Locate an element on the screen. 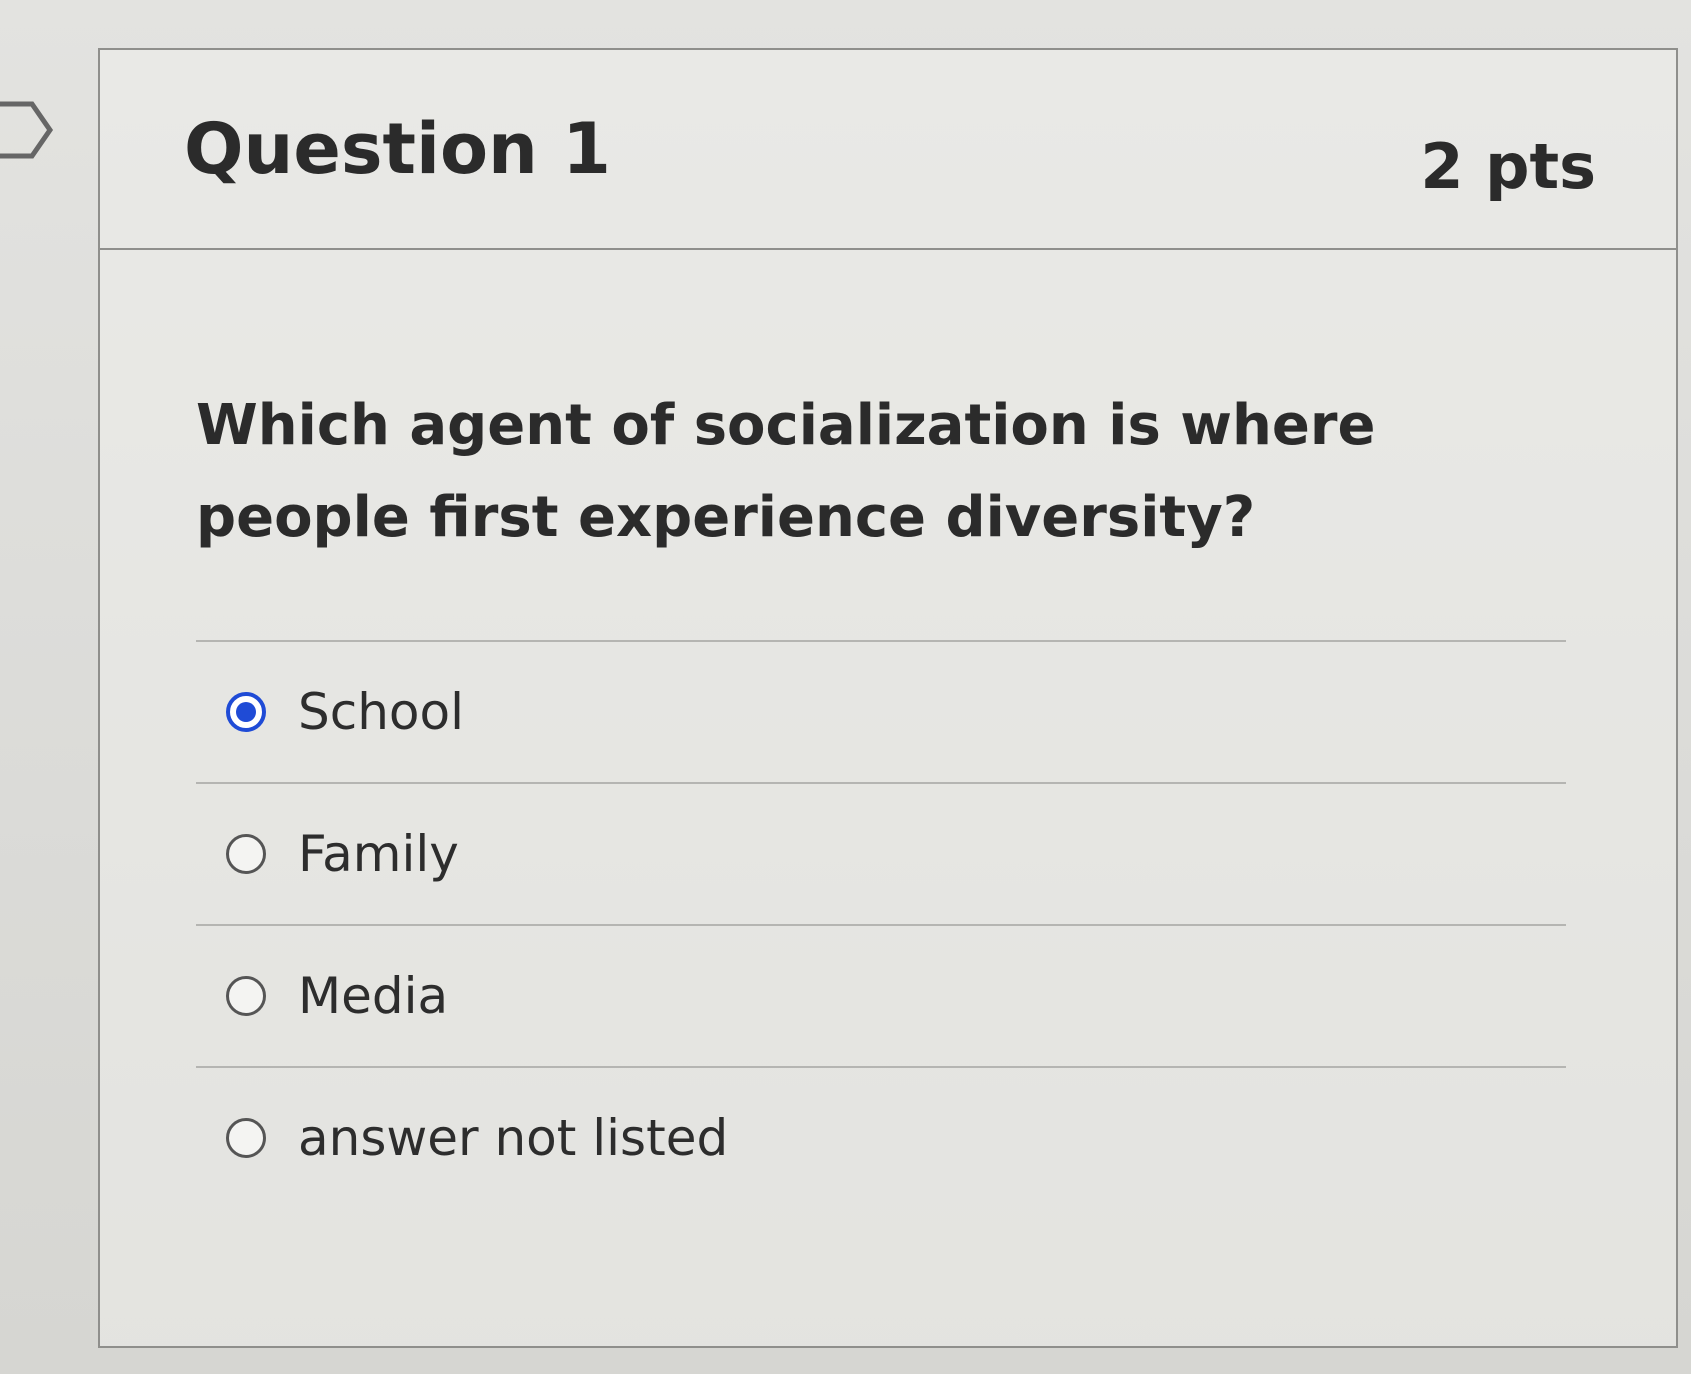 This screenshot has width=1691, height=1374. answer-label: School is located at coordinates (381, 712).